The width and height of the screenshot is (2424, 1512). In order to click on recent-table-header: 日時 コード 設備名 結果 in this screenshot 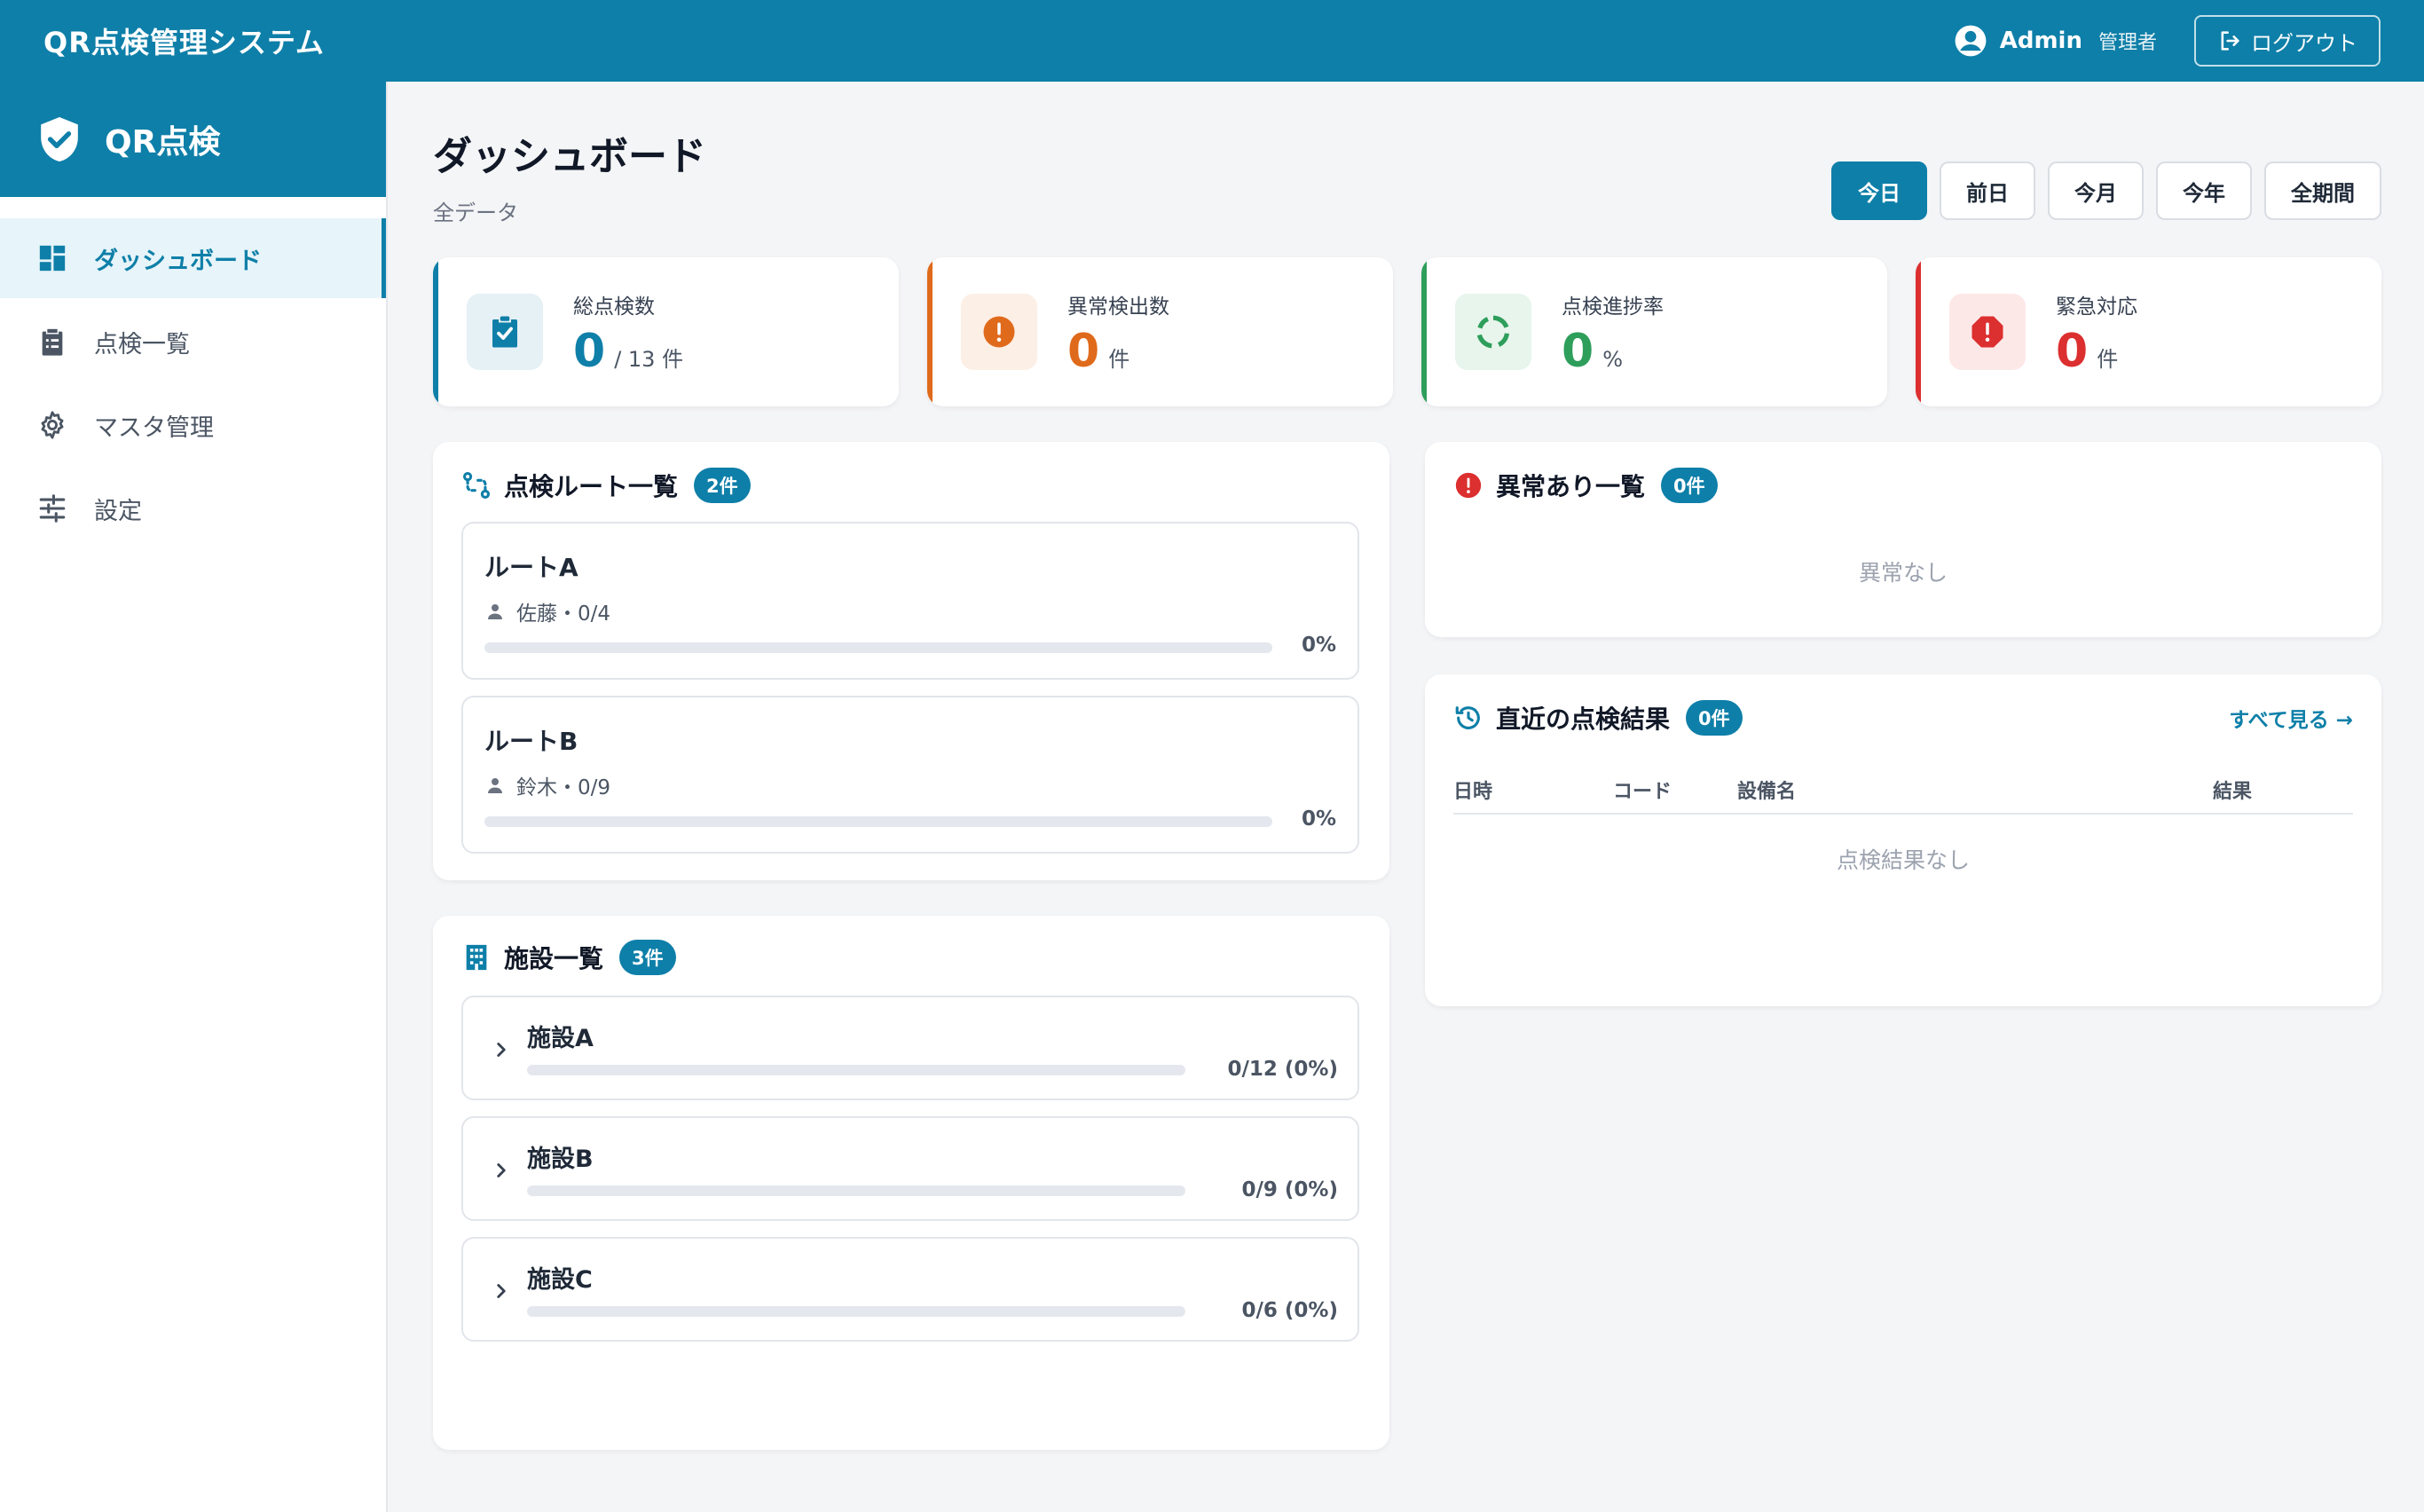, I will do `click(1903, 791)`.